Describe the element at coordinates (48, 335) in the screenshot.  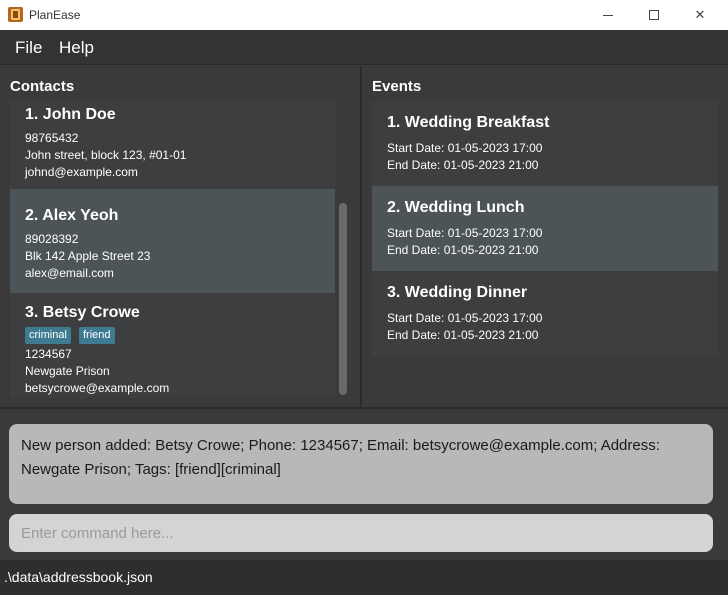
I see `tag-badge: criminal` at that location.